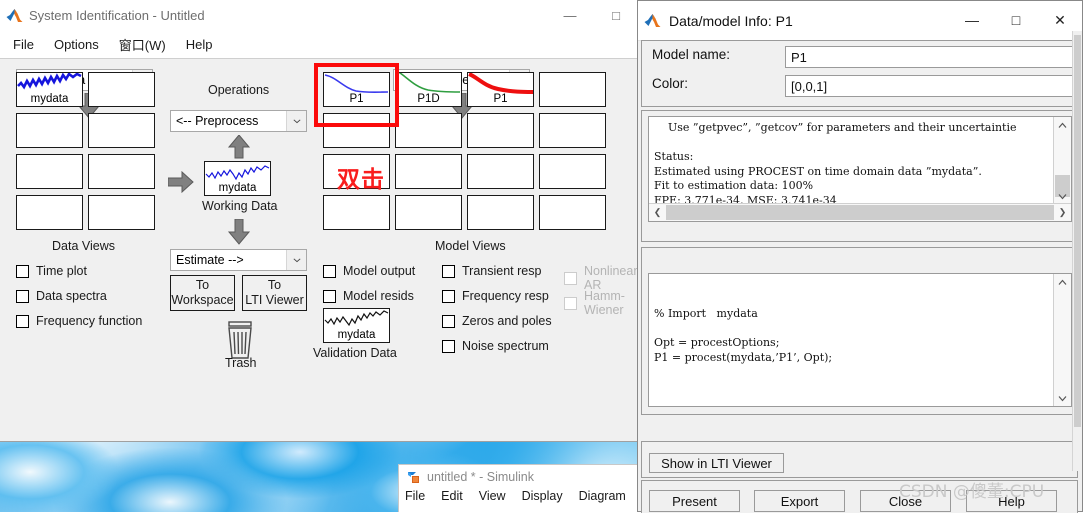 The height and width of the screenshot is (513, 1083). What do you see at coordinates (570, 15) in the screenshot?
I see `main-minimize-button: —` at bounding box center [570, 15].